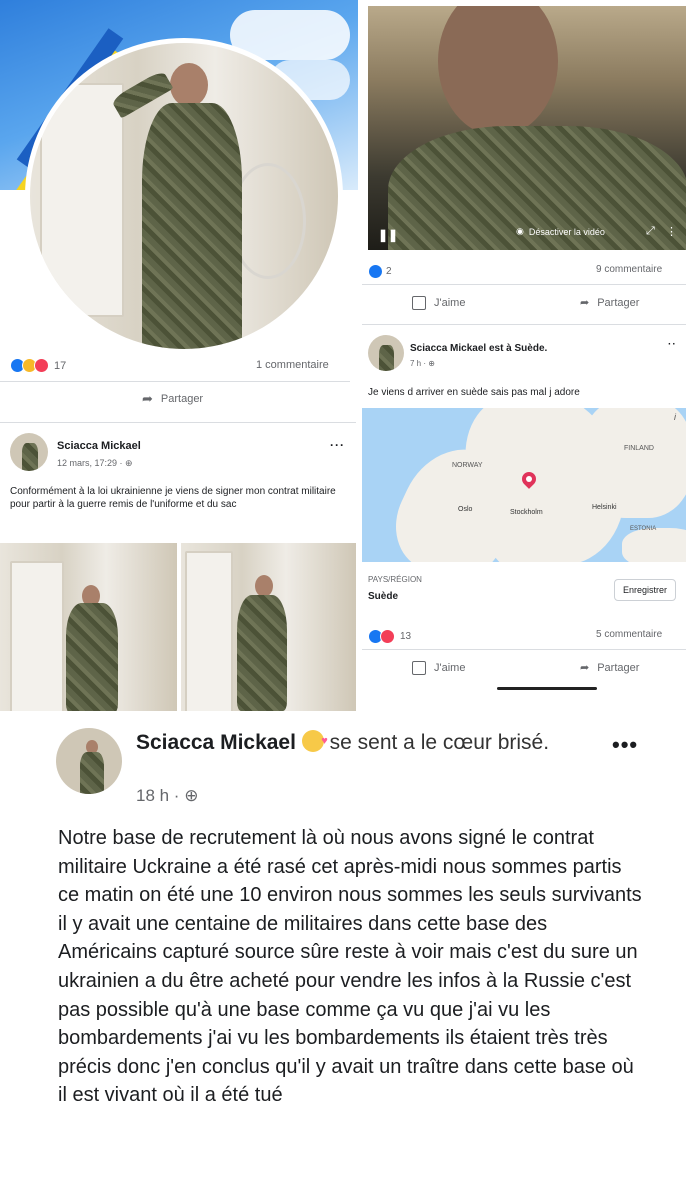 The height and width of the screenshot is (1188, 686). What do you see at coordinates (520, 231) in the screenshot?
I see `speaker-icon: ◉` at bounding box center [520, 231].